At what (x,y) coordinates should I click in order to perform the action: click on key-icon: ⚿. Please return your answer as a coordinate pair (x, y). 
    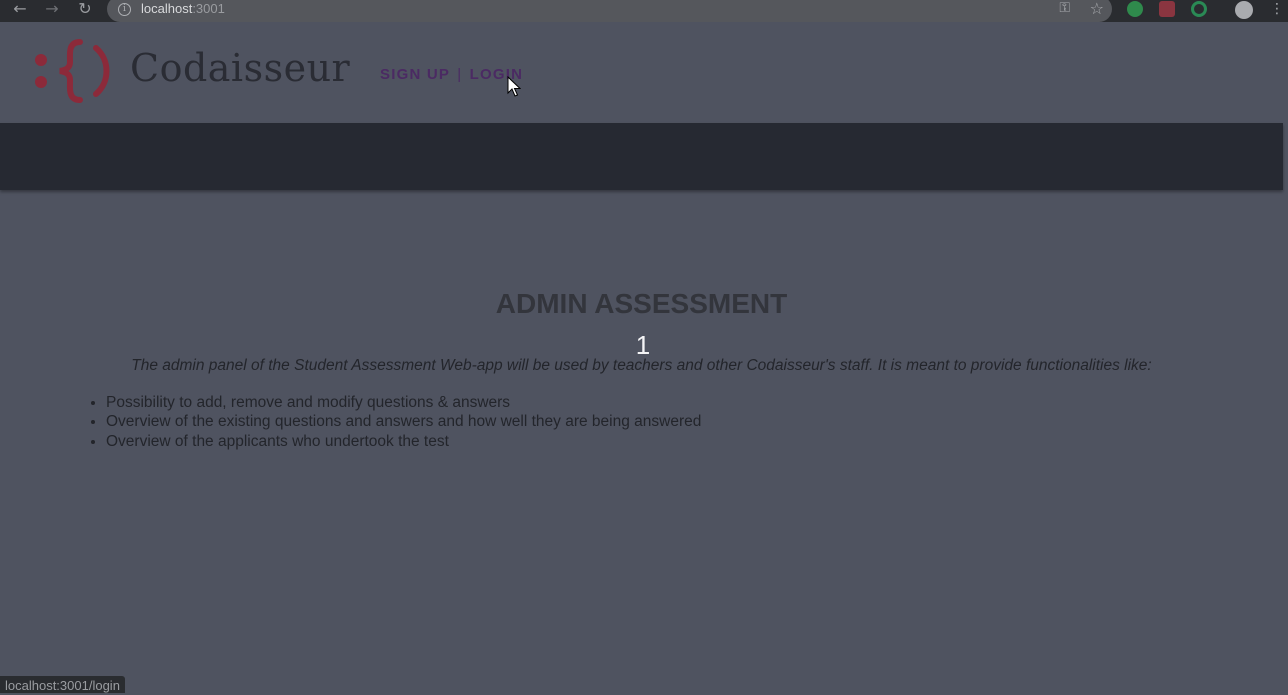
    Looking at the image, I should click on (1064, 8).